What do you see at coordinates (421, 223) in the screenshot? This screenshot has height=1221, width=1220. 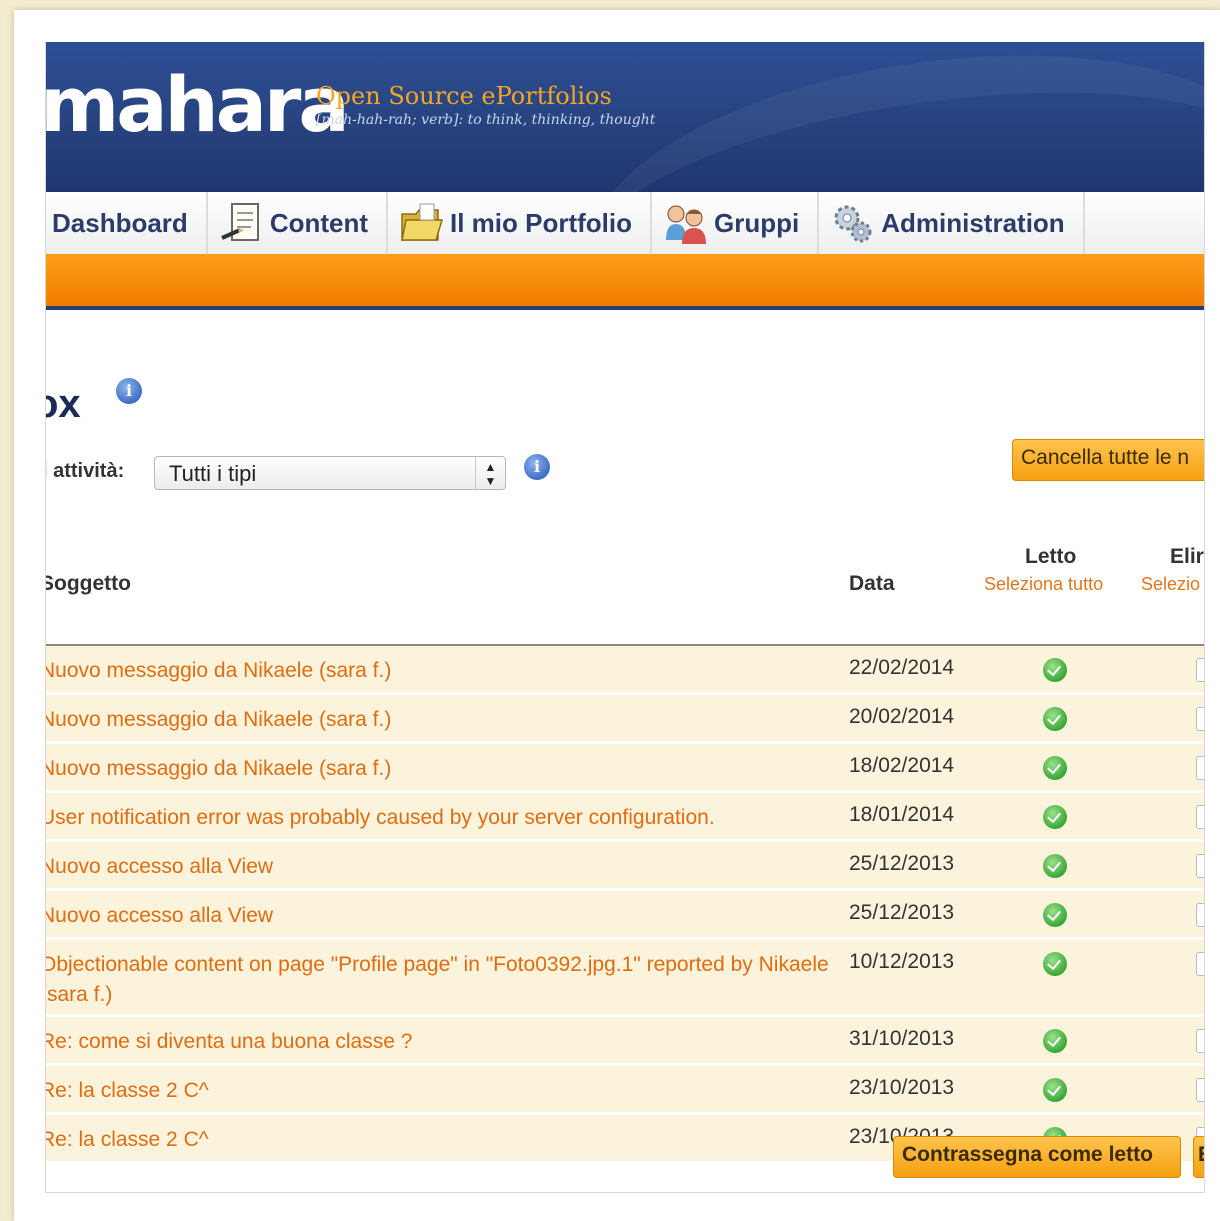 I see `folder-icon` at bounding box center [421, 223].